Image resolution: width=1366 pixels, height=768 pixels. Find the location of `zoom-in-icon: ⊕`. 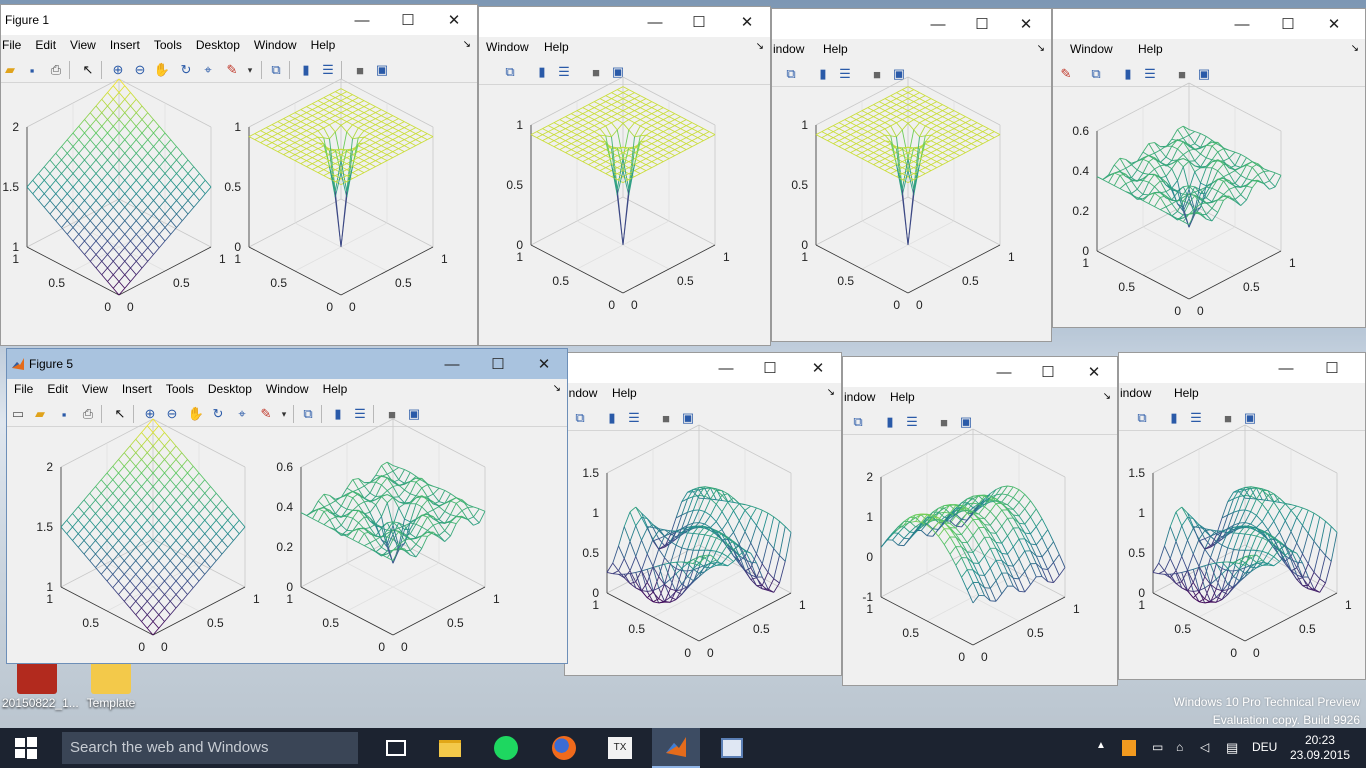

zoom-in-icon: ⊕ is located at coordinates (118, 70).